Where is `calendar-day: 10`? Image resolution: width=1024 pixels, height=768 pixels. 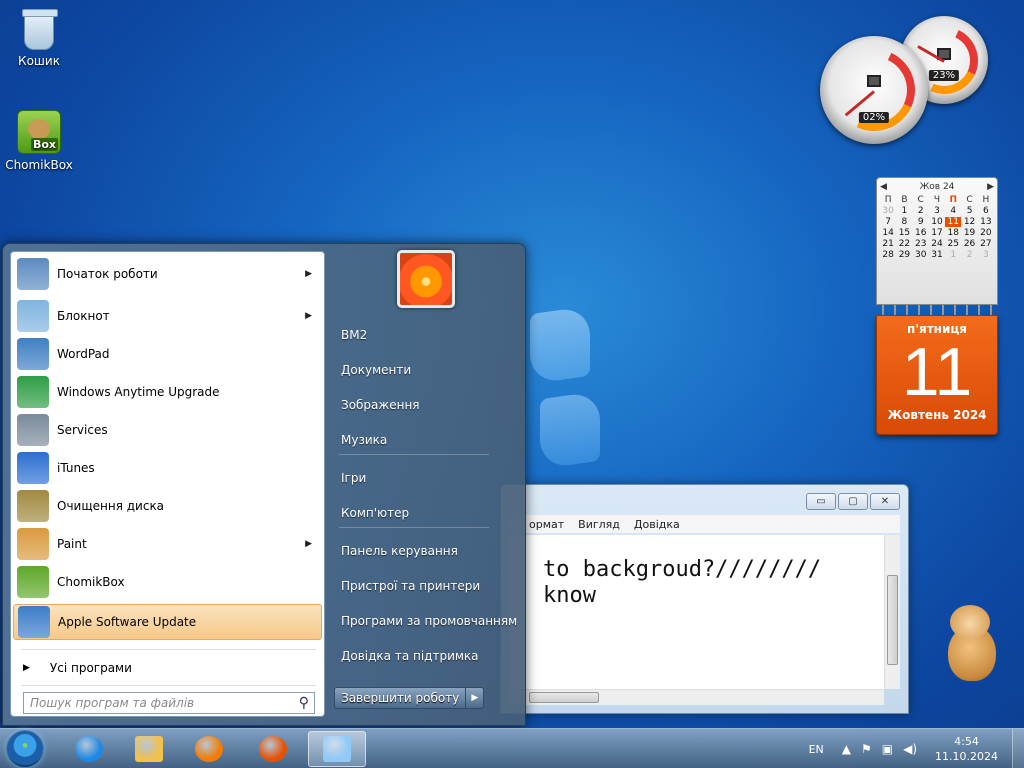 calendar-day: 10 is located at coordinates (937, 222).